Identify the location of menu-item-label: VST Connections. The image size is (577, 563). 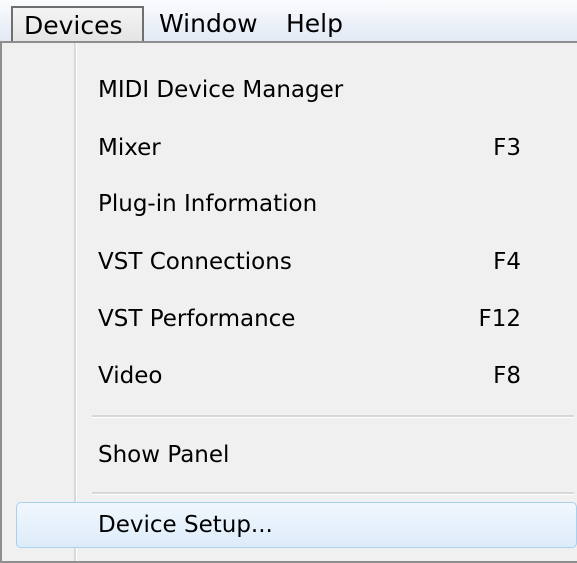
(195, 262).